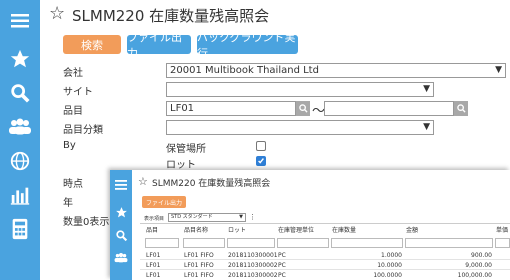 This screenshot has width=510, height=280. Describe the element at coordinates (244, 70) in the screenshot. I see `company-value: 20001 Multibook Thailand Ltd` at that location.